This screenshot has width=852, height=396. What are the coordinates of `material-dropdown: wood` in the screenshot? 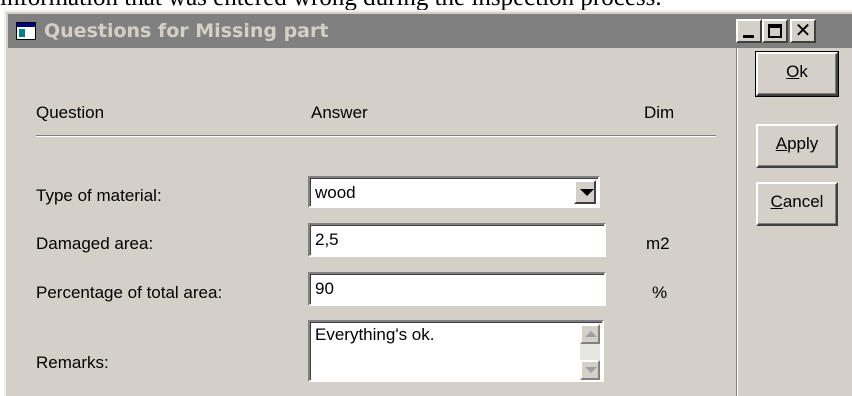 It's located at (454, 192).